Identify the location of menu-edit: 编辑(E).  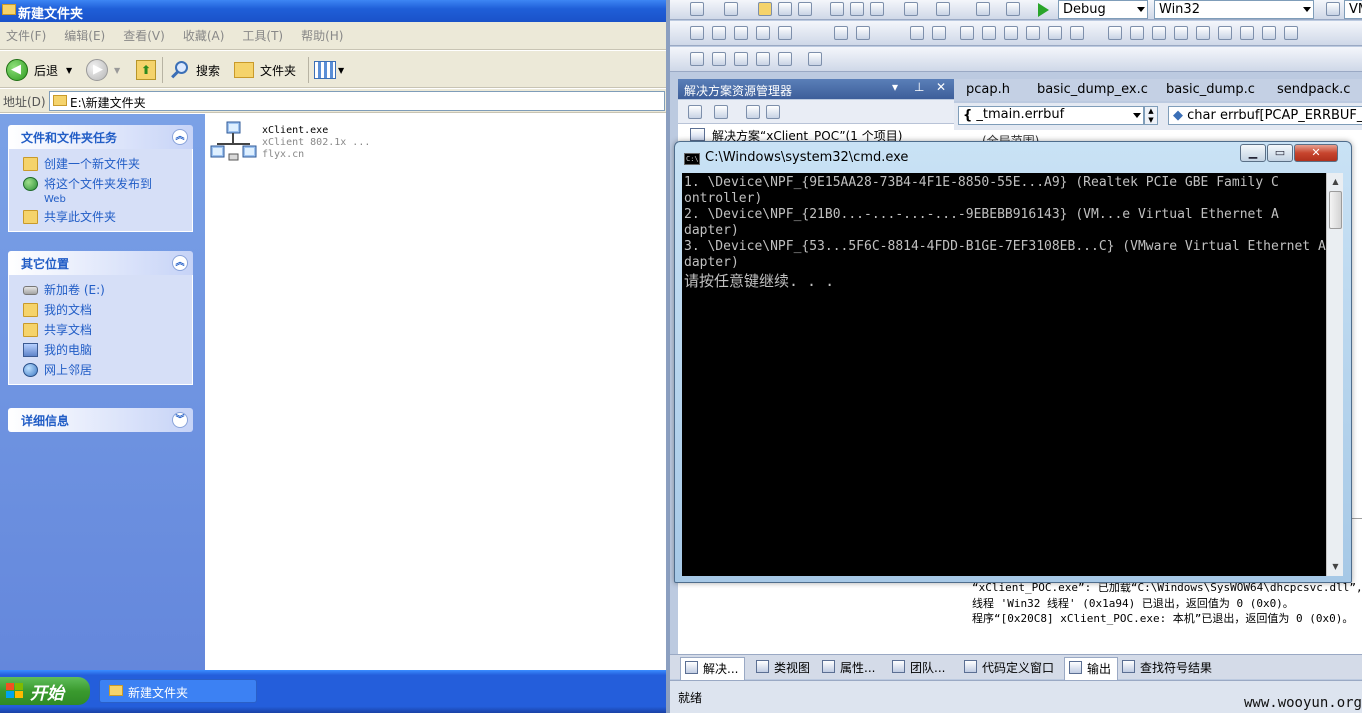
(84, 35).